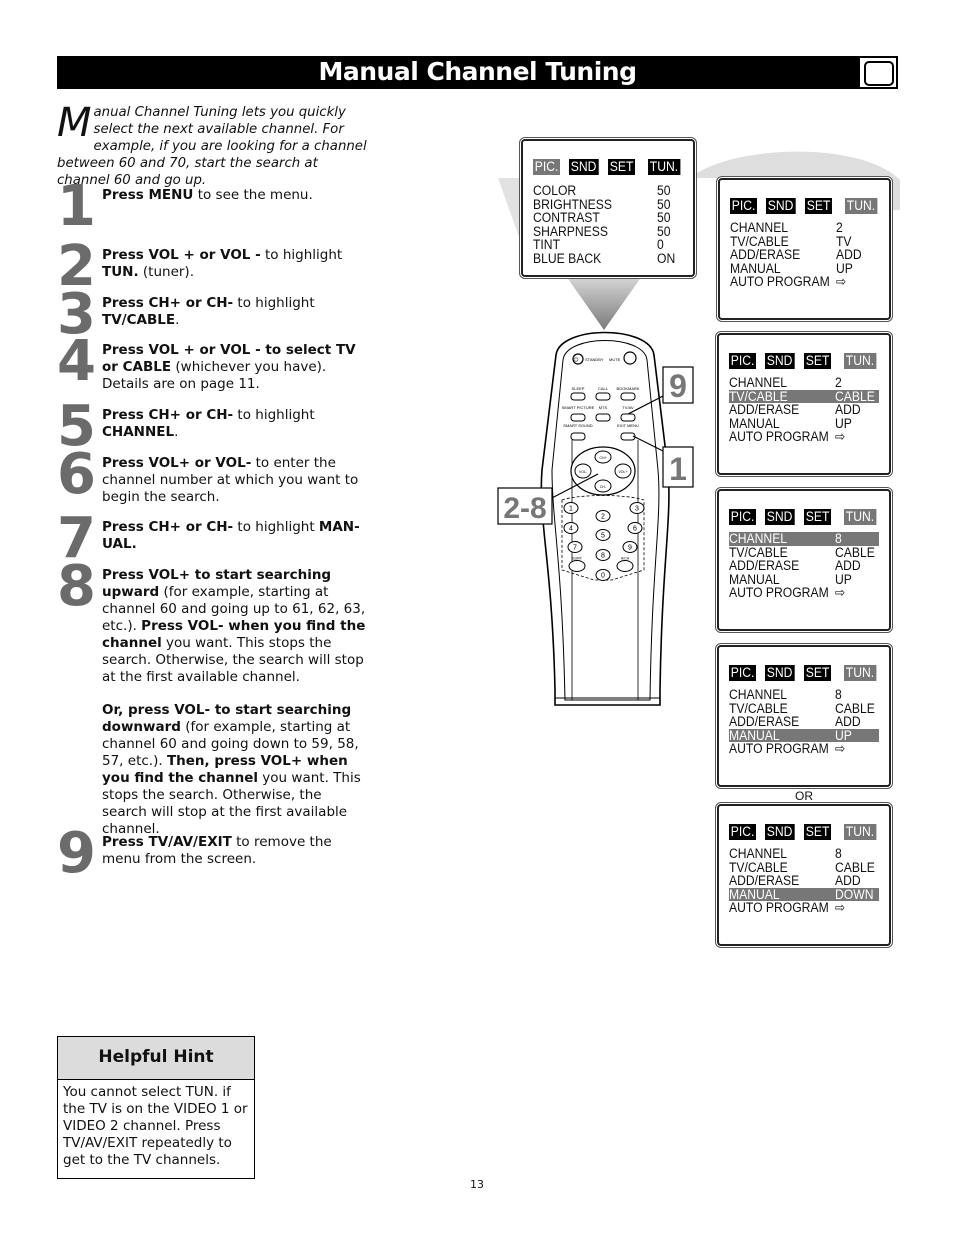 The width and height of the screenshot is (954, 1235). I want to click on exit-menu-label: EXIT MENU, so click(628, 425).